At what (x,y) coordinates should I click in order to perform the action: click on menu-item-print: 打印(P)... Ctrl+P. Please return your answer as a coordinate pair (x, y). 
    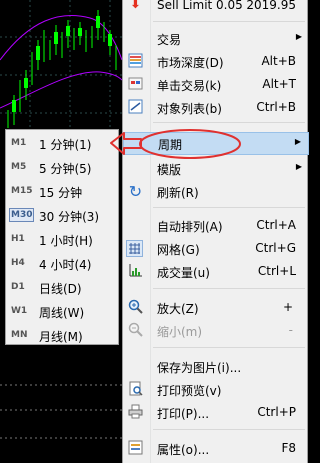
    Looking at the image, I should click on (216, 412).